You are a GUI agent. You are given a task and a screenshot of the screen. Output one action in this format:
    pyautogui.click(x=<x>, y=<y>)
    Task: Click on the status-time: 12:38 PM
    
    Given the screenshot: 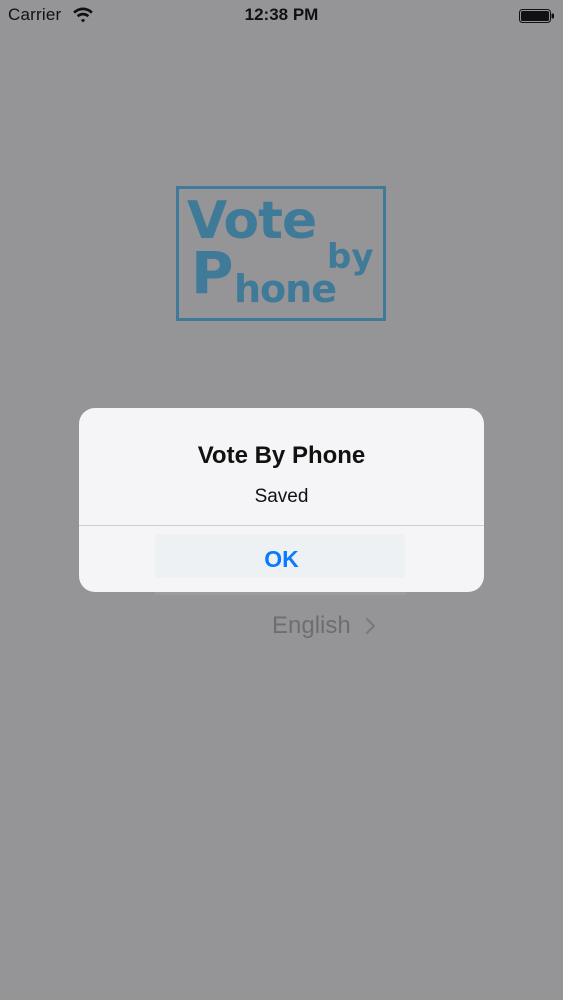 What is the action you would take?
    pyautogui.click(x=281, y=14)
    